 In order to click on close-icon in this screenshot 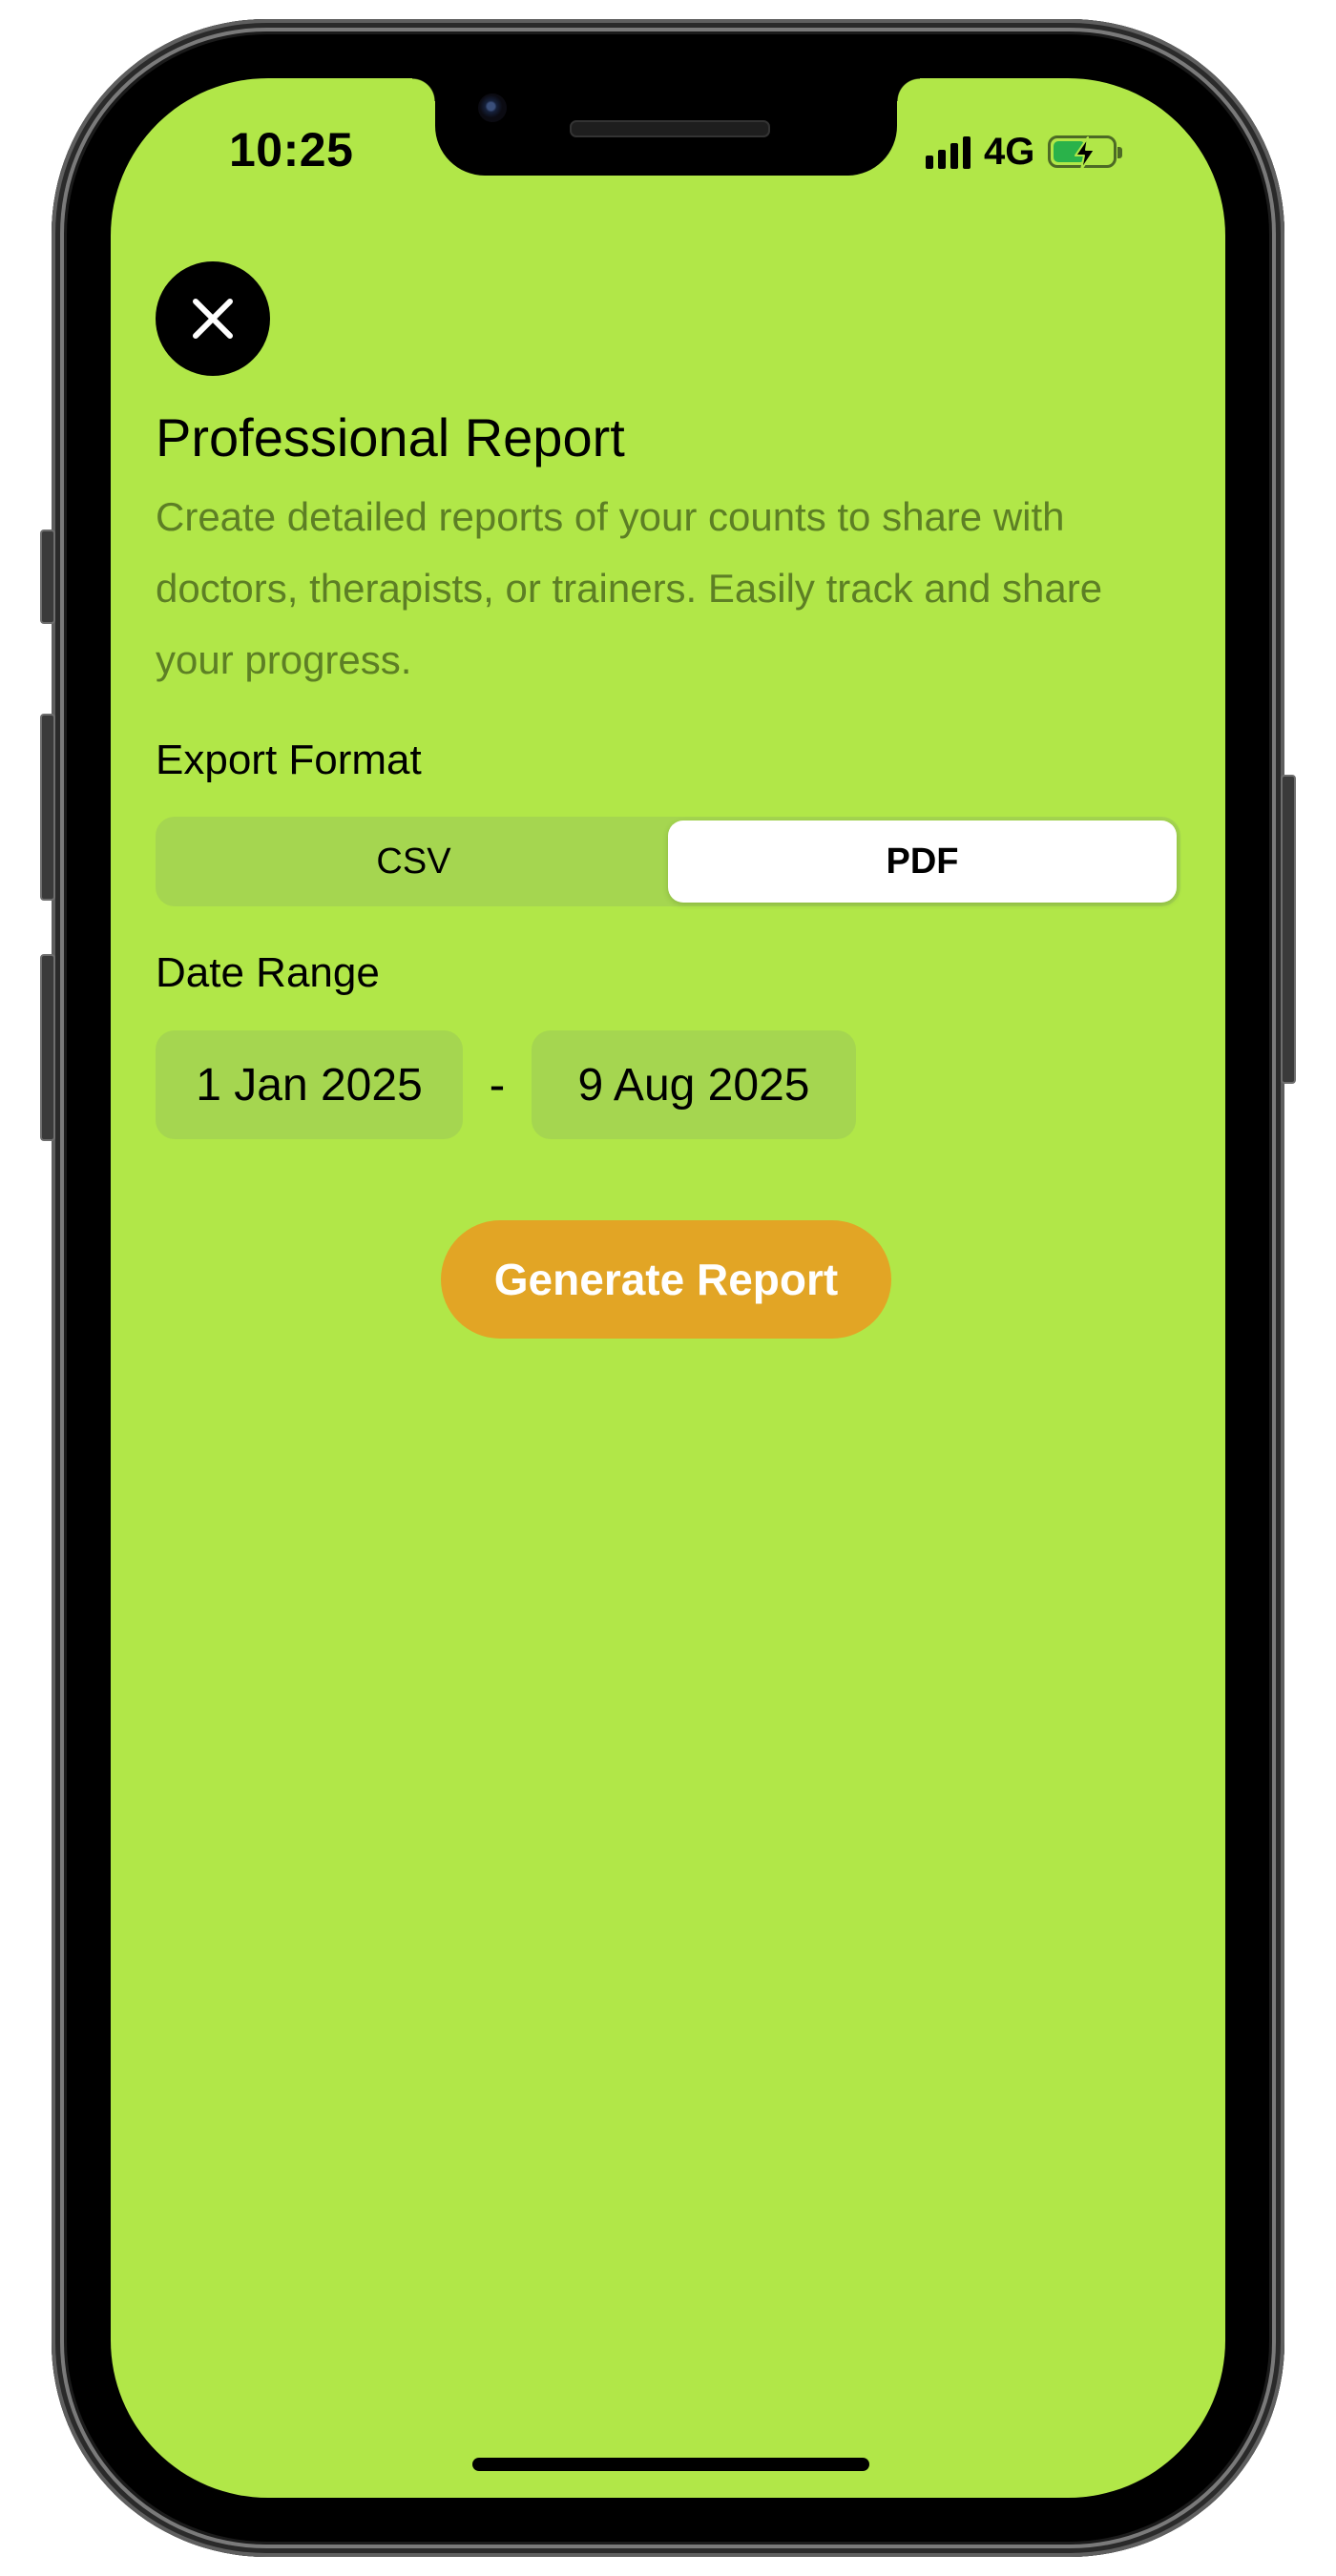, I will do `click(213, 319)`.